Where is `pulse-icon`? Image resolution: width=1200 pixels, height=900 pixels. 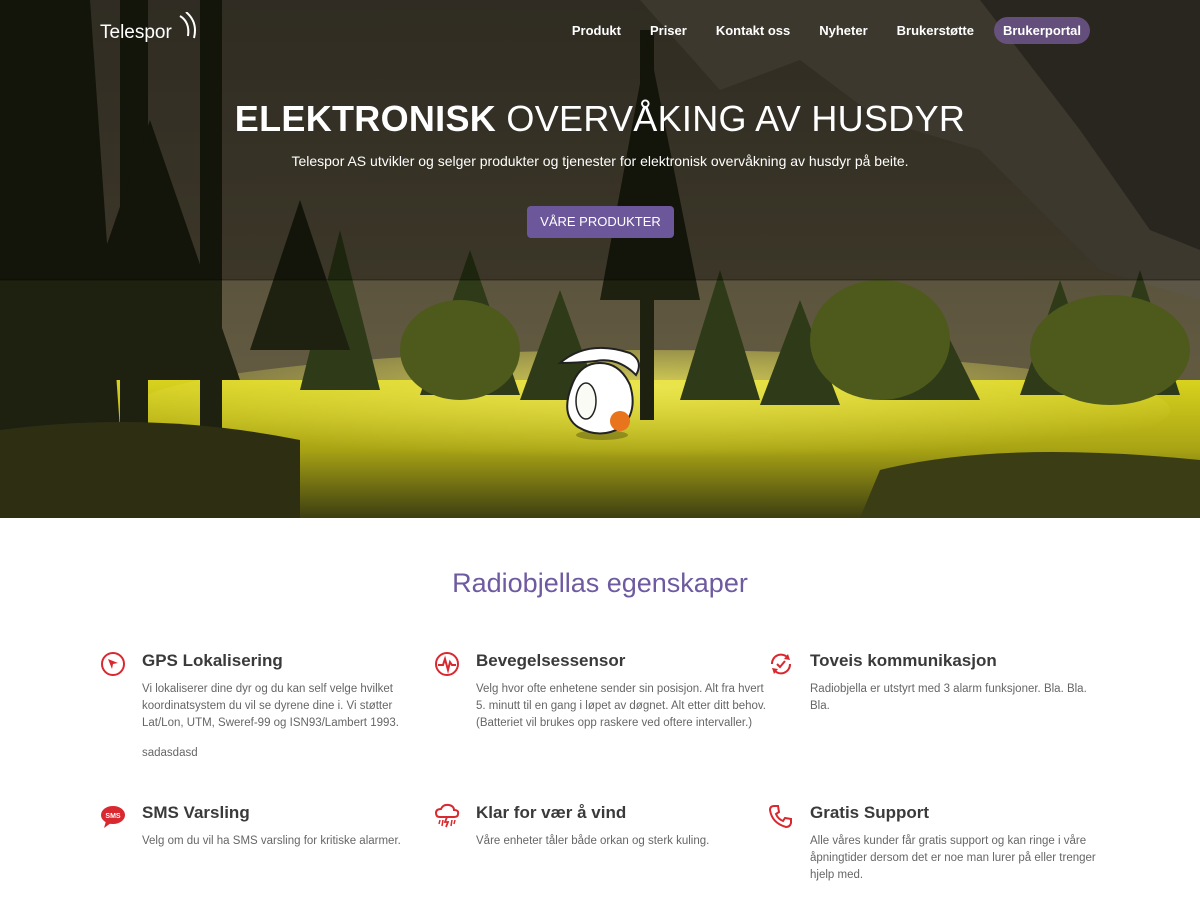 pulse-icon is located at coordinates (447, 664).